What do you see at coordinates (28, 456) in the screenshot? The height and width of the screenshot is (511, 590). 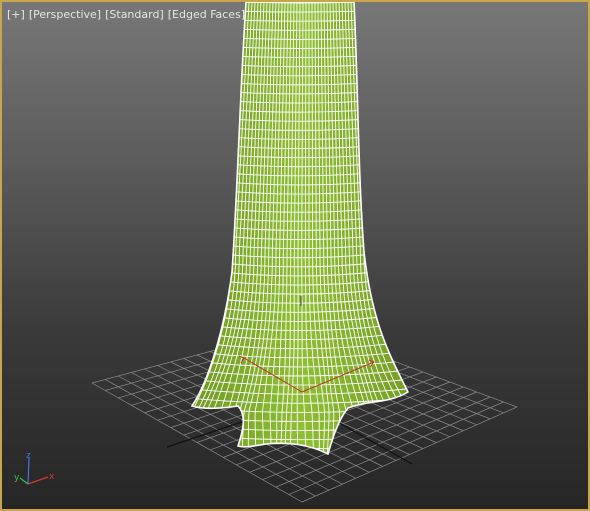 I see `z-axis-label: z` at bounding box center [28, 456].